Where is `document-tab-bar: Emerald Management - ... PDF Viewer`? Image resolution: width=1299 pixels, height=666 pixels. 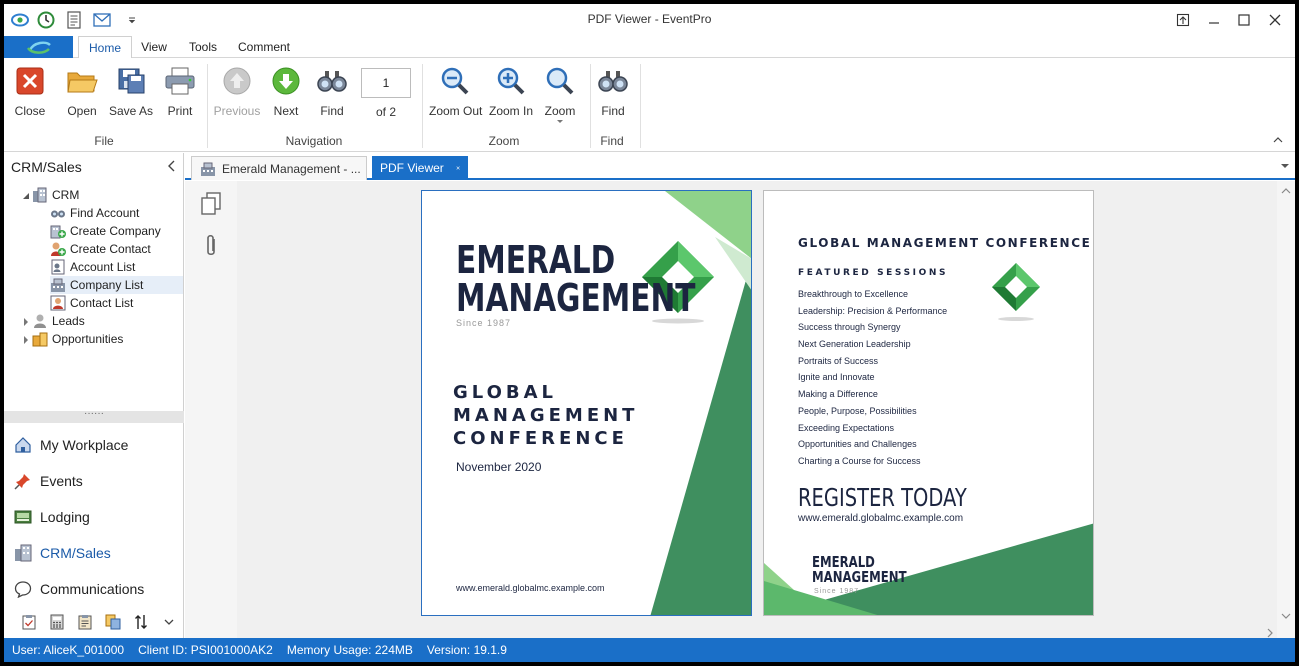 document-tab-bar: Emerald Management - ... PDF Viewer is located at coordinates (740, 166).